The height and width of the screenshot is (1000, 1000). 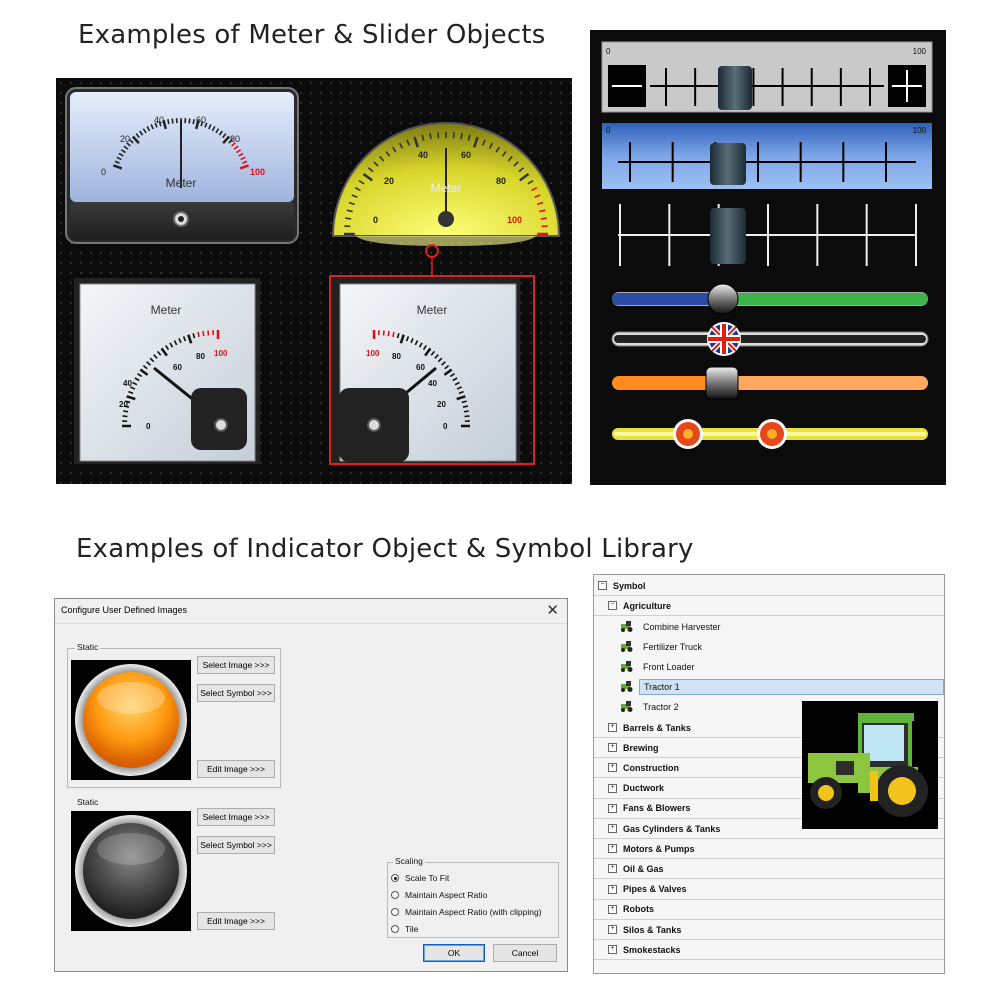 I want to click on slider-min-label: 0, so click(x=608, y=51).